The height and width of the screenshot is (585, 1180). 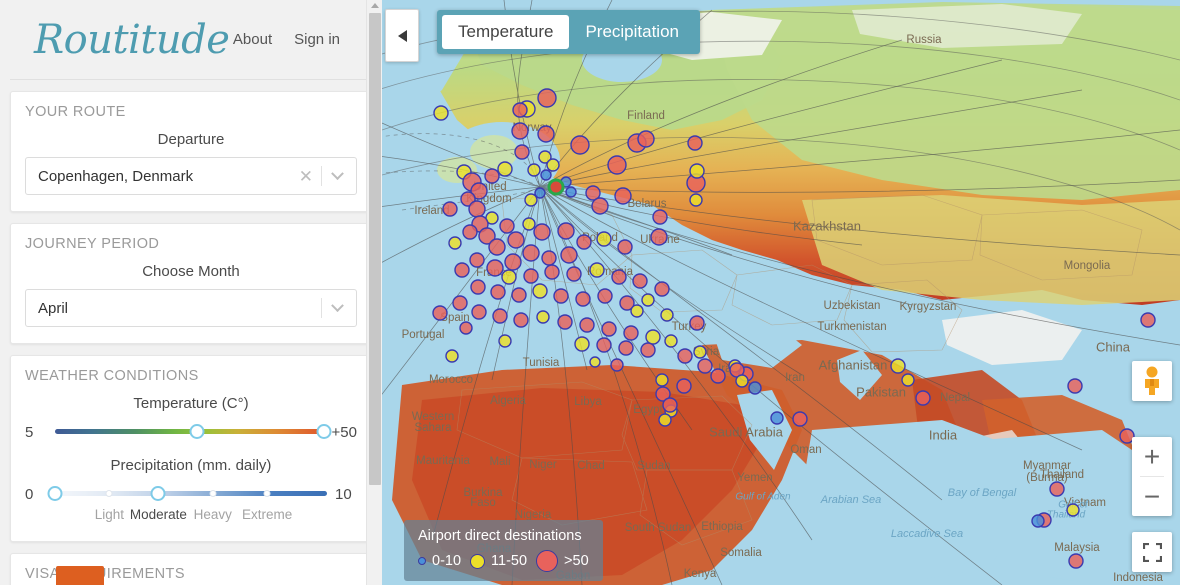 I want to click on departure-label: Departure, so click(x=191, y=139).